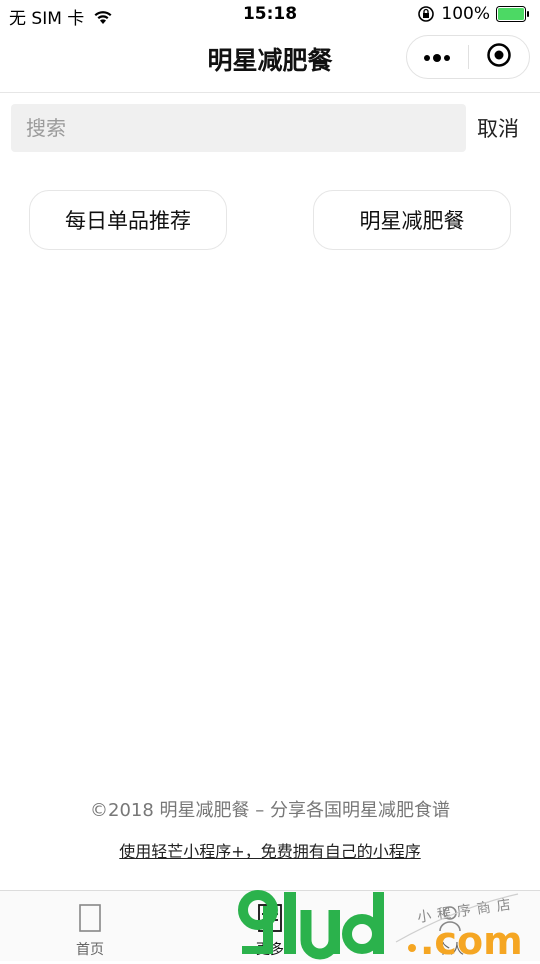  What do you see at coordinates (412, 220) in the screenshot?
I see `tag-celebrity-diet: 明星减肥餐` at bounding box center [412, 220].